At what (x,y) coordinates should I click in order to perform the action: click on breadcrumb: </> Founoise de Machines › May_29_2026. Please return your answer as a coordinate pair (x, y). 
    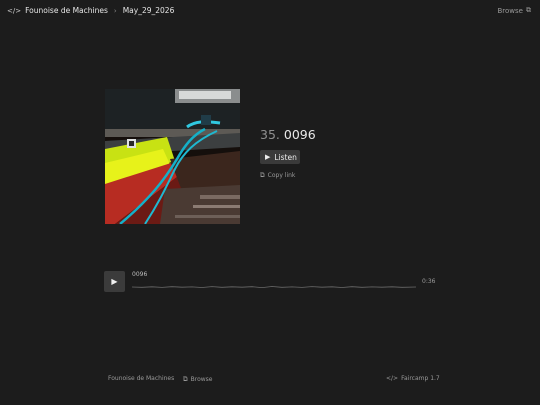
    Looking at the image, I should click on (90, 10).